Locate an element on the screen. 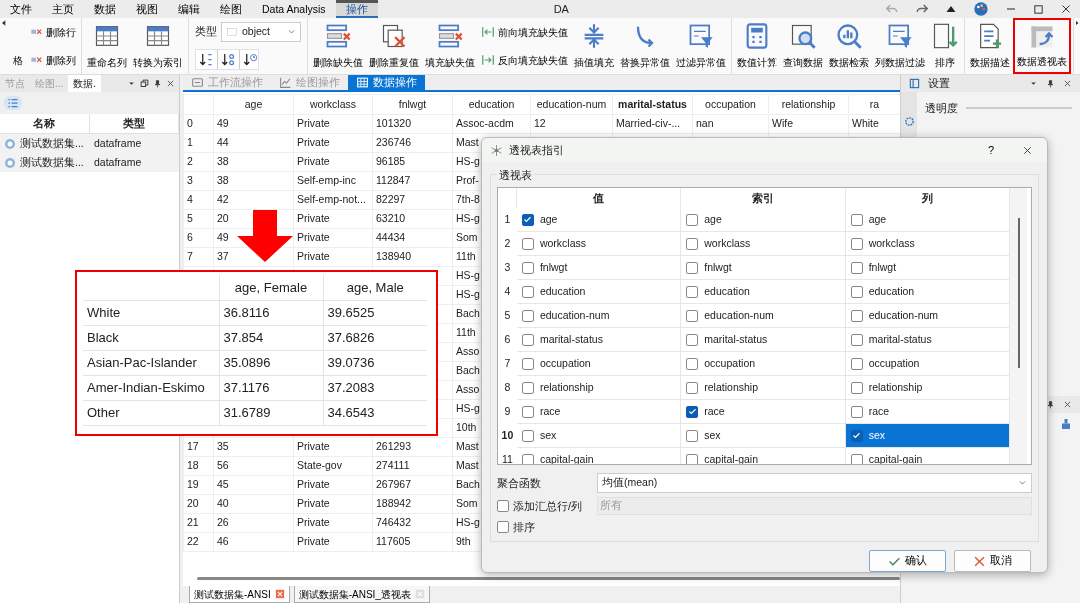 This screenshot has width=1080, height=603. toolbar-button: 删除重复值 is located at coordinates (394, 46).